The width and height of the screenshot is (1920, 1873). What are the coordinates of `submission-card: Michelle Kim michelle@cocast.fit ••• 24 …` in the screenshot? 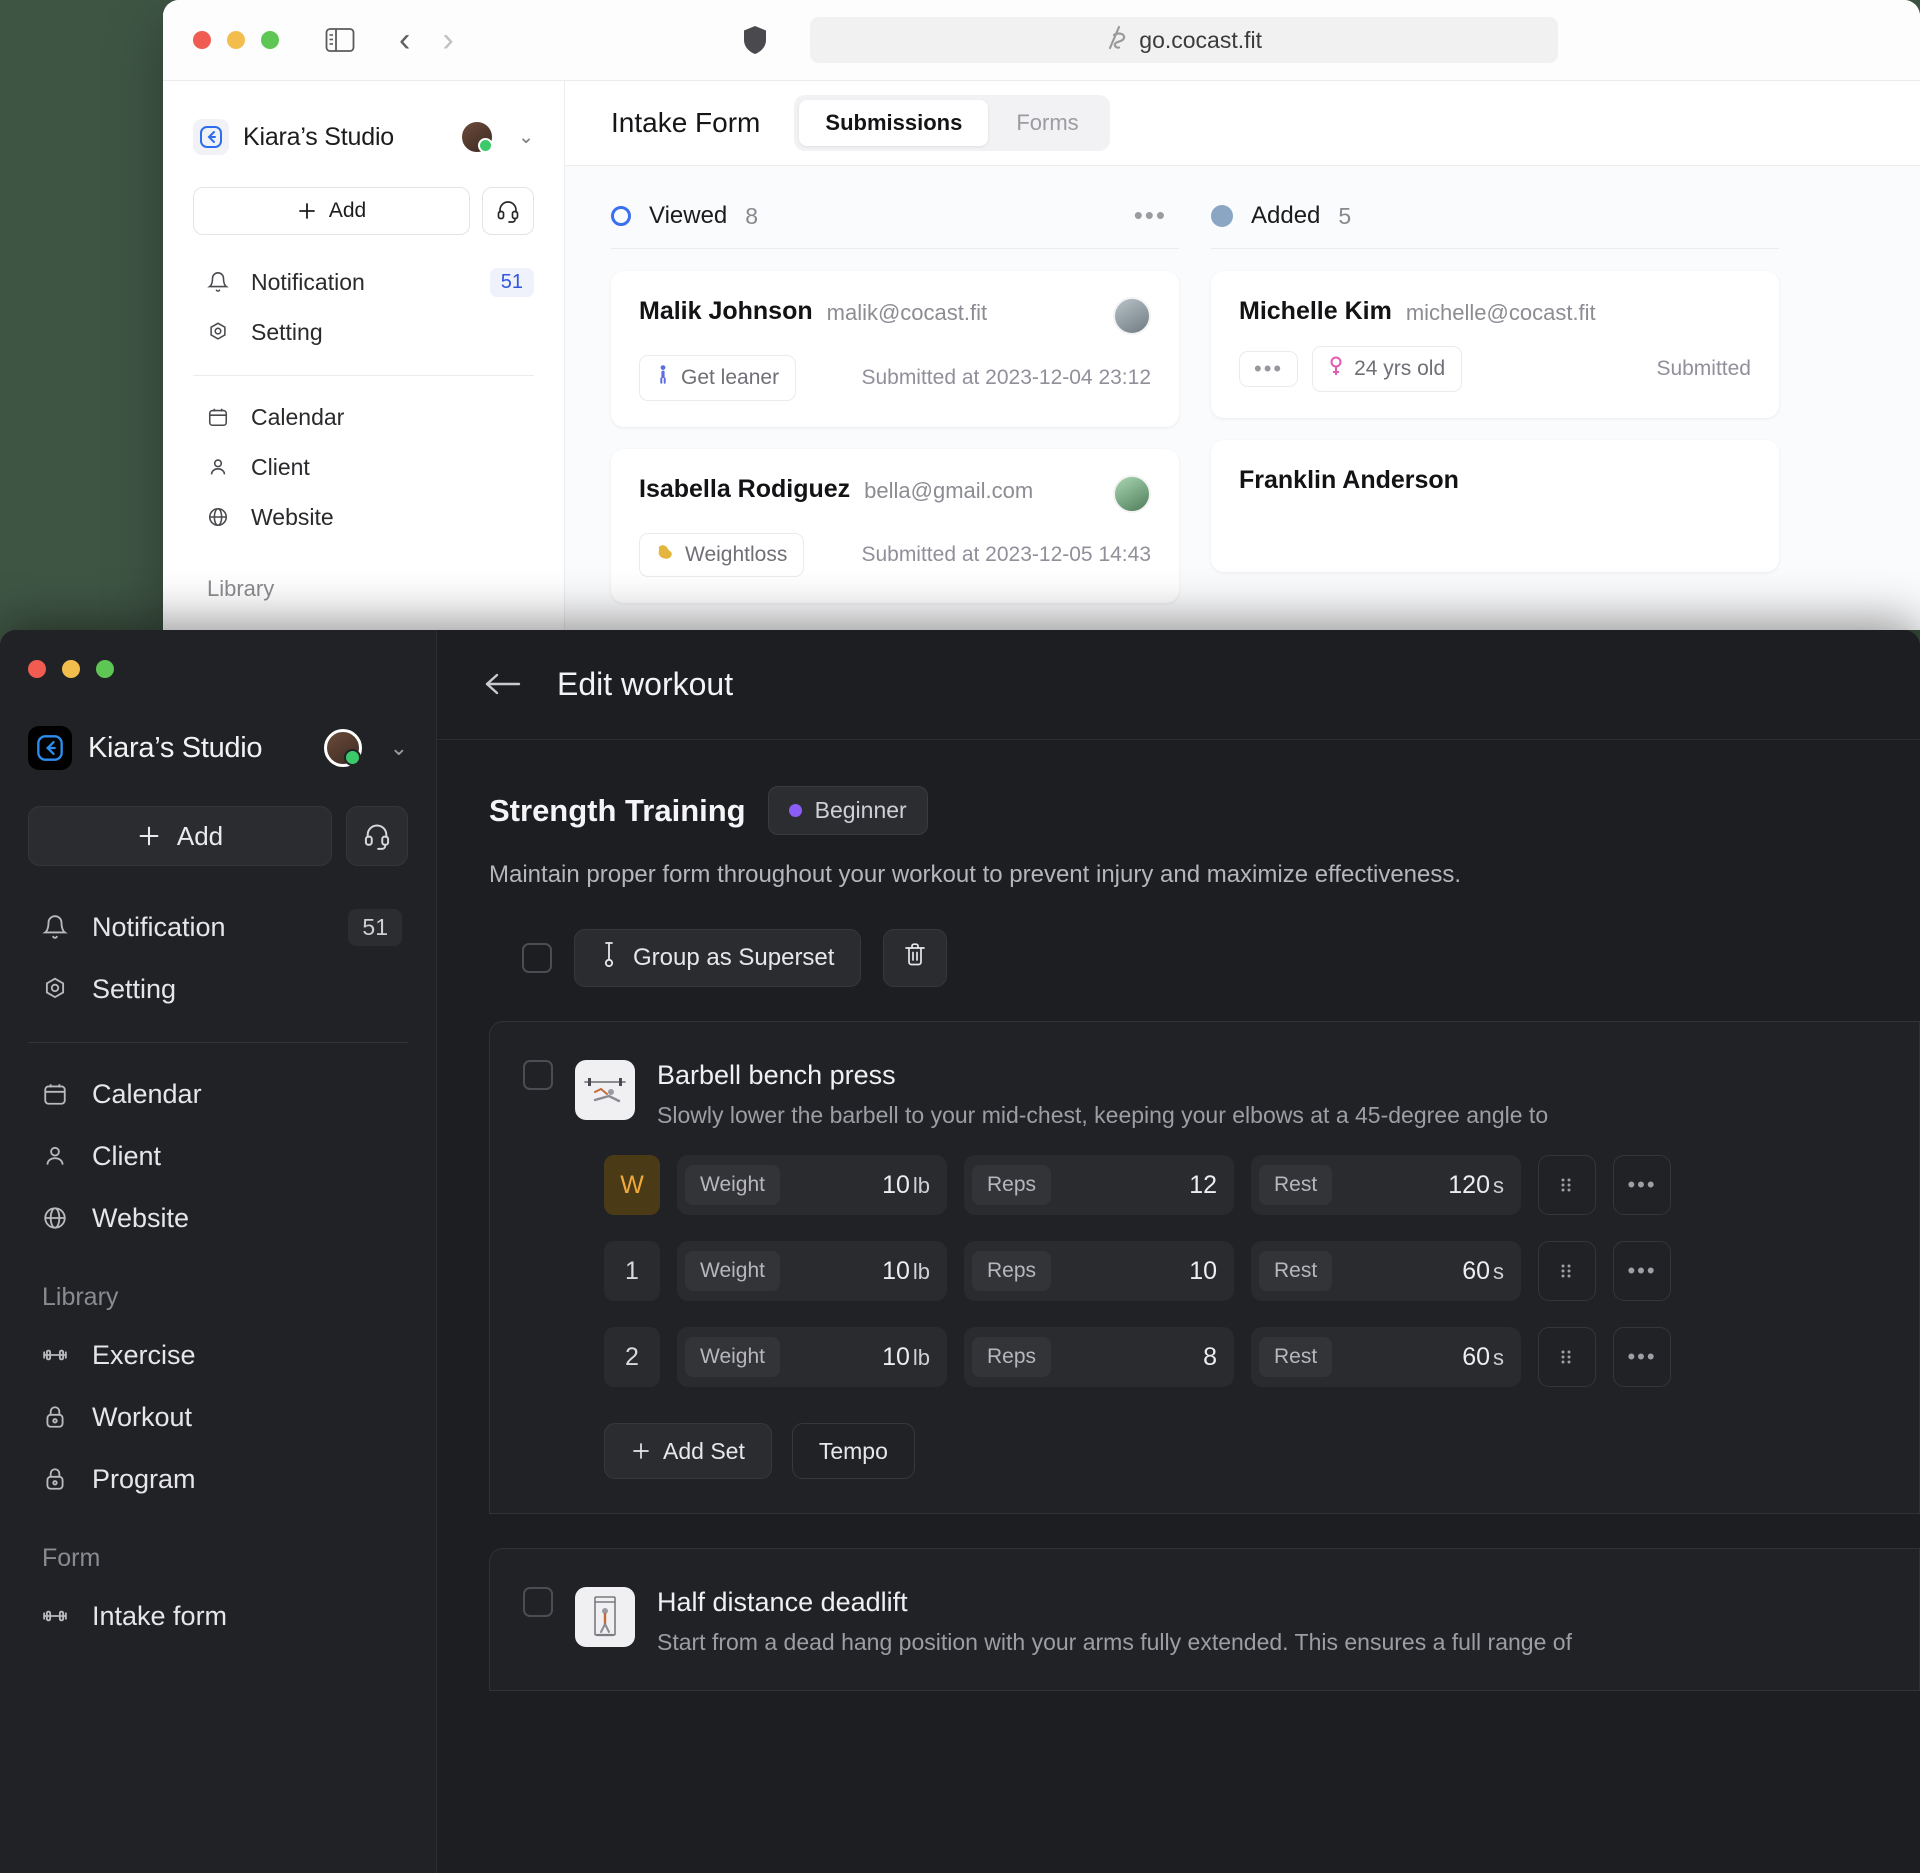 It's located at (1495, 344).